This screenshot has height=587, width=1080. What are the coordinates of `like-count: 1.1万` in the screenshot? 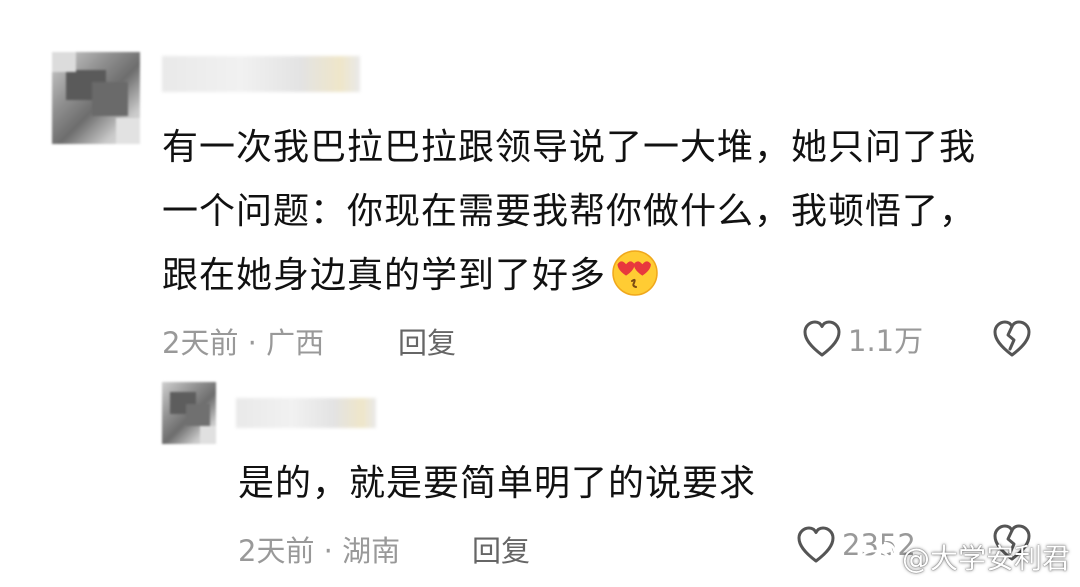 It's located at (886, 341).